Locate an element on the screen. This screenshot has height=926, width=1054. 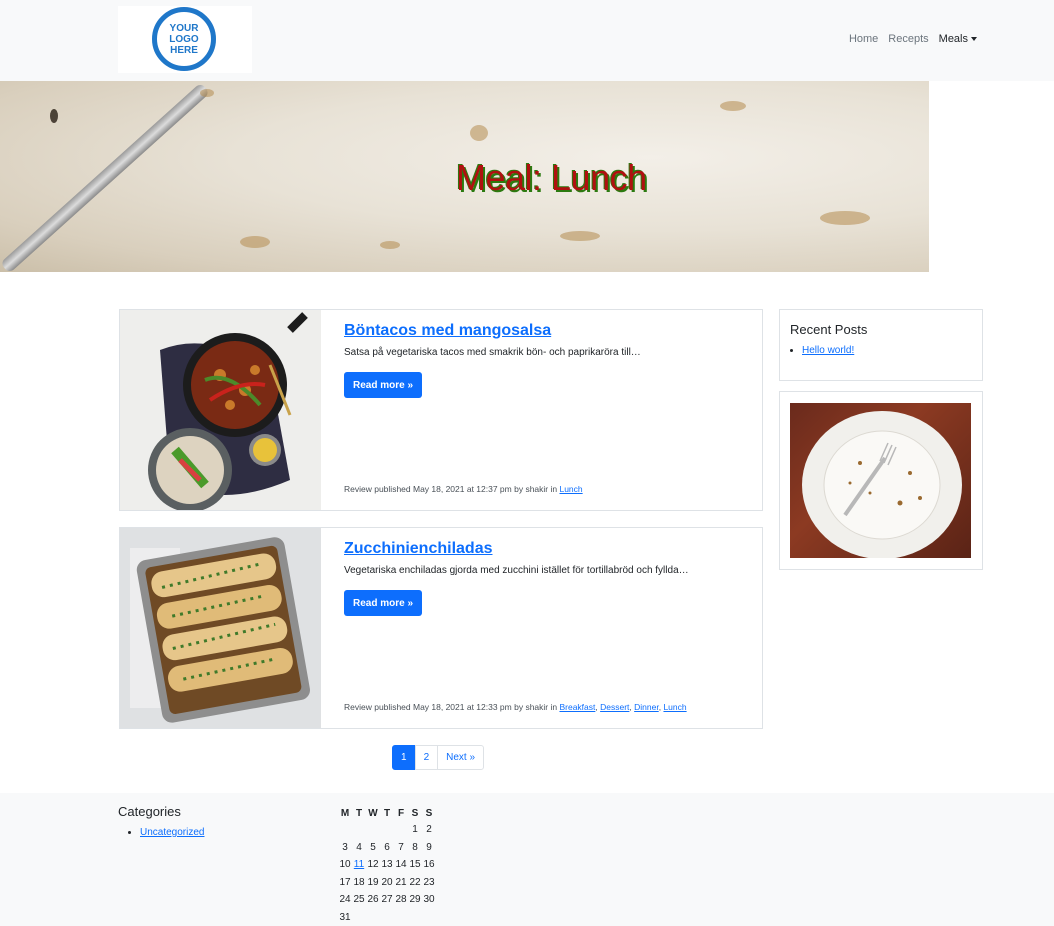
calendar-day: 11 is located at coordinates (359, 865).